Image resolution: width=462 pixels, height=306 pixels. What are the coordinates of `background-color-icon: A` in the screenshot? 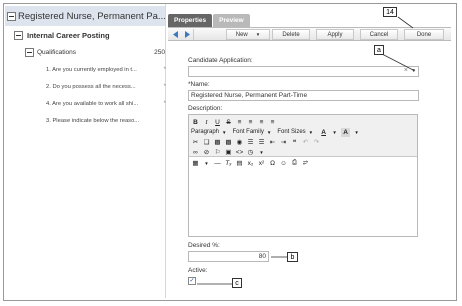 It's located at (346, 132).